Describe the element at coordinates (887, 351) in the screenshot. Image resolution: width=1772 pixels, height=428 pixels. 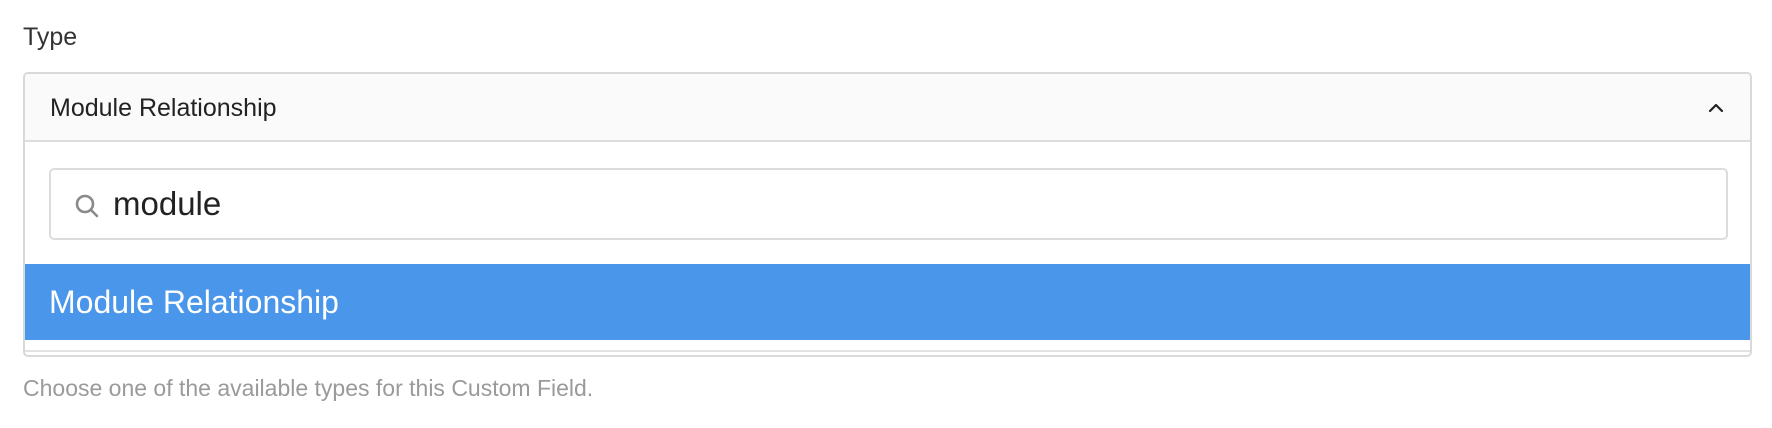
I see `options-divider` at that location.